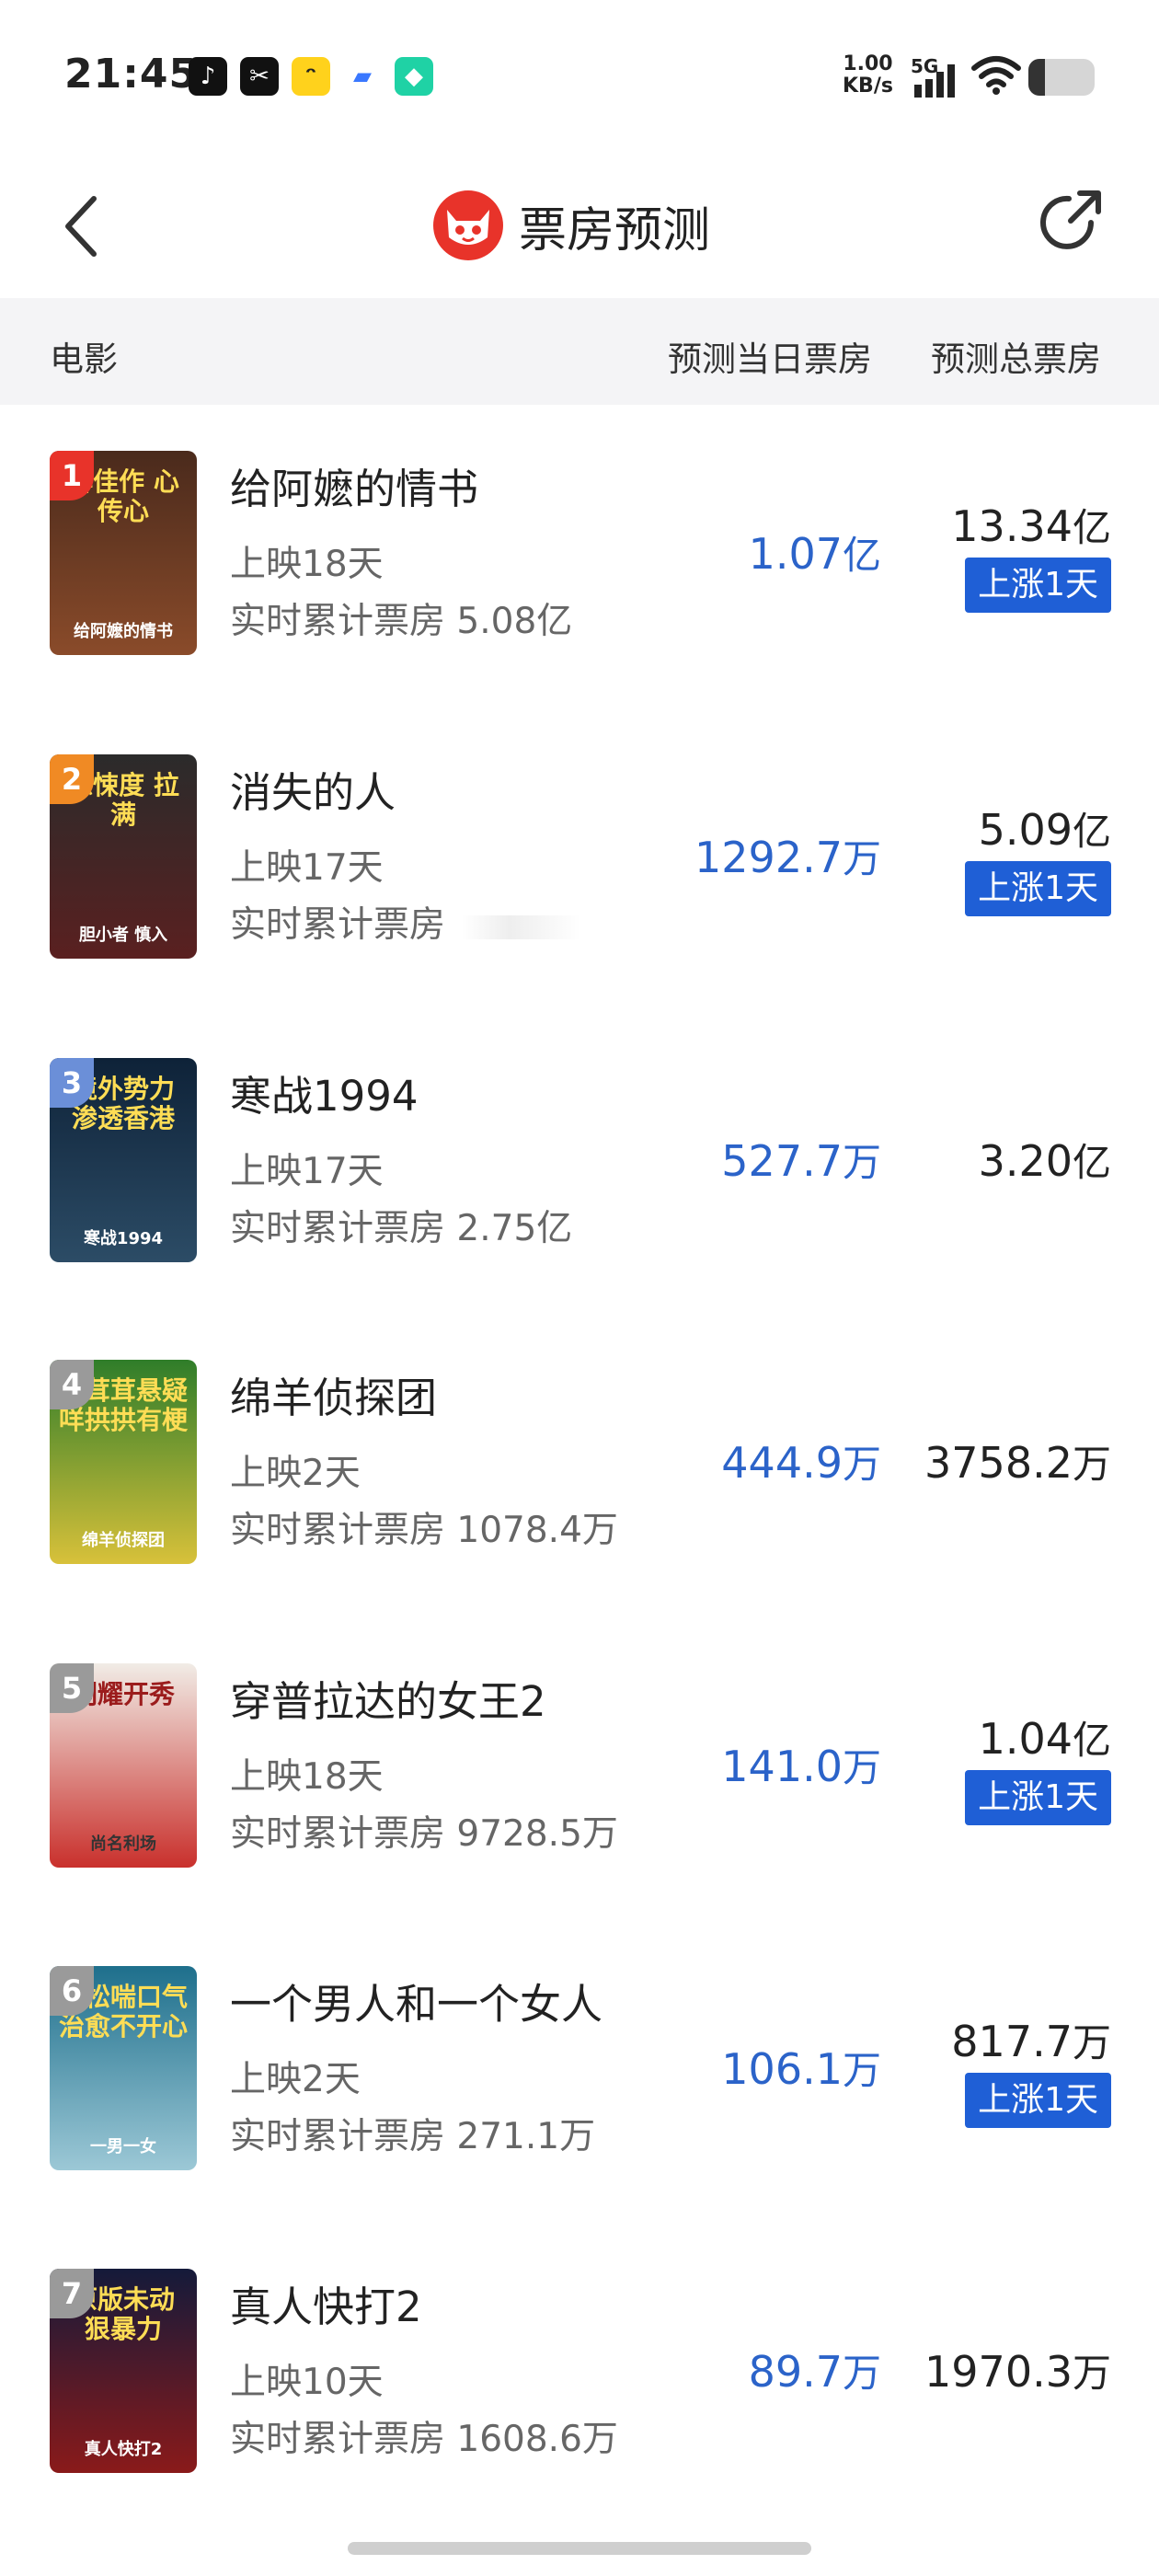 Image resolution: width=1159 pixels, height=2576 pixels. What do you see at coordinates (782, 1766) in the screenshot?
I see `daily-forecast-number: 141.0` at bounding box center [782, 1766].